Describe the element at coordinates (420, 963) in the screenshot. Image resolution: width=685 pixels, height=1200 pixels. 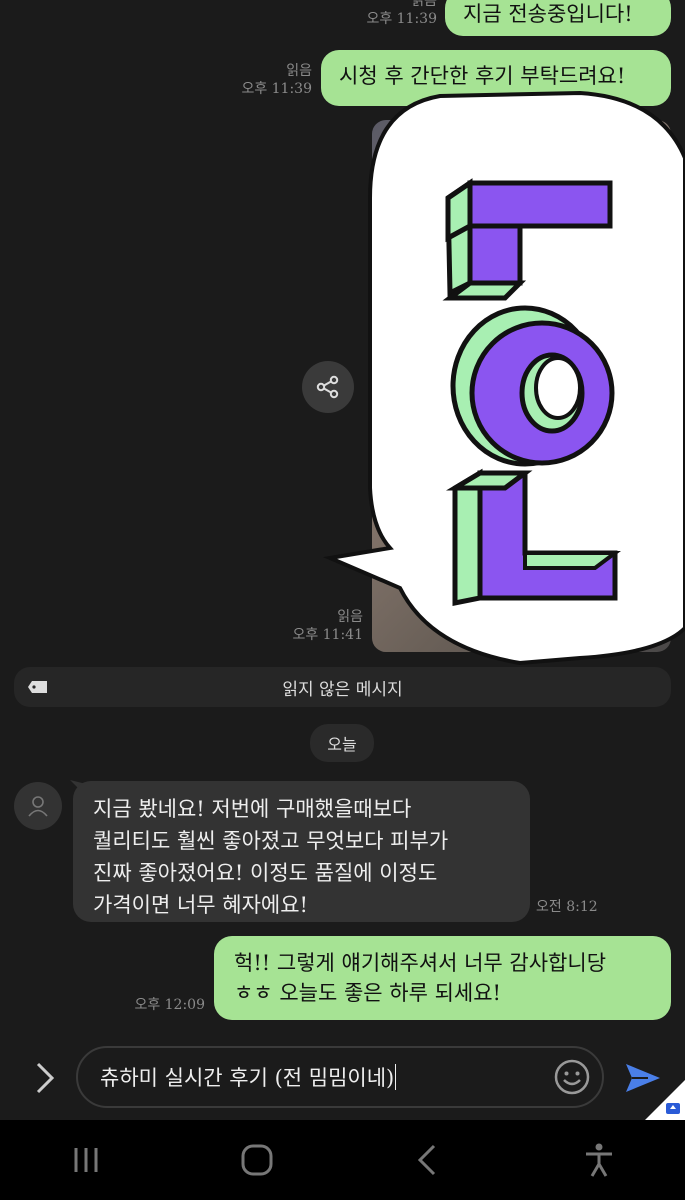
I see `message-line: 헉!! 그렇게 얘기해주셔서 너무 감사합니당` at that location.